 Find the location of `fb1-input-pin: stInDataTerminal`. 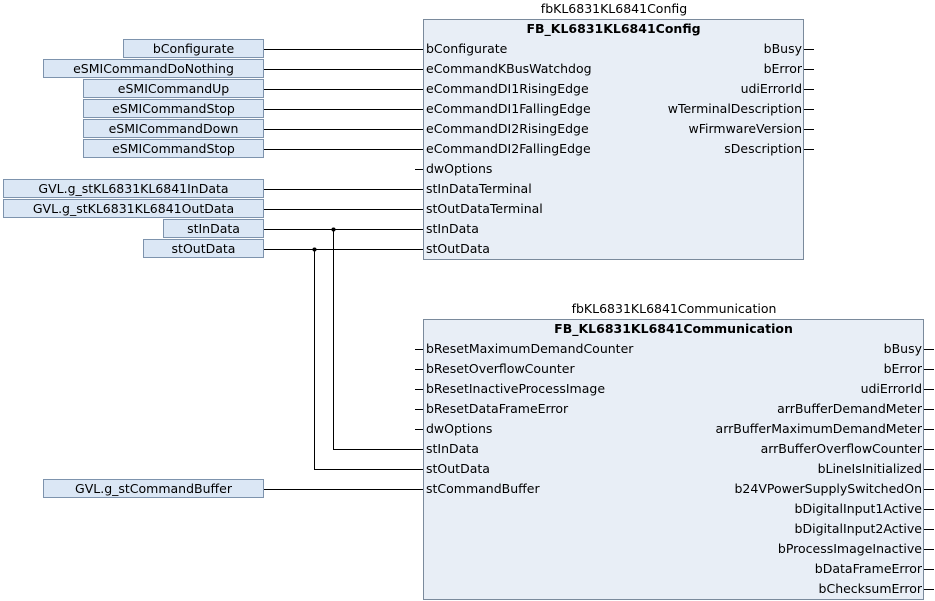

fb1-input-pin: stInDataTerminal is located at coordinates (509, 189).